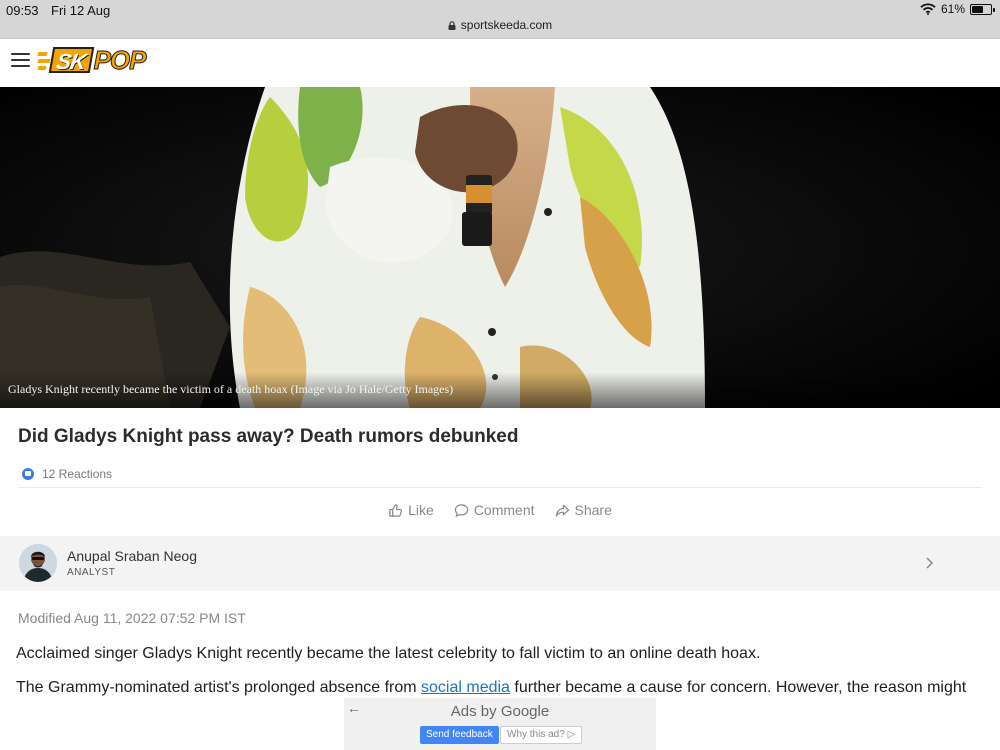  I want to click on logo-sk: SK, so click(71, 60).